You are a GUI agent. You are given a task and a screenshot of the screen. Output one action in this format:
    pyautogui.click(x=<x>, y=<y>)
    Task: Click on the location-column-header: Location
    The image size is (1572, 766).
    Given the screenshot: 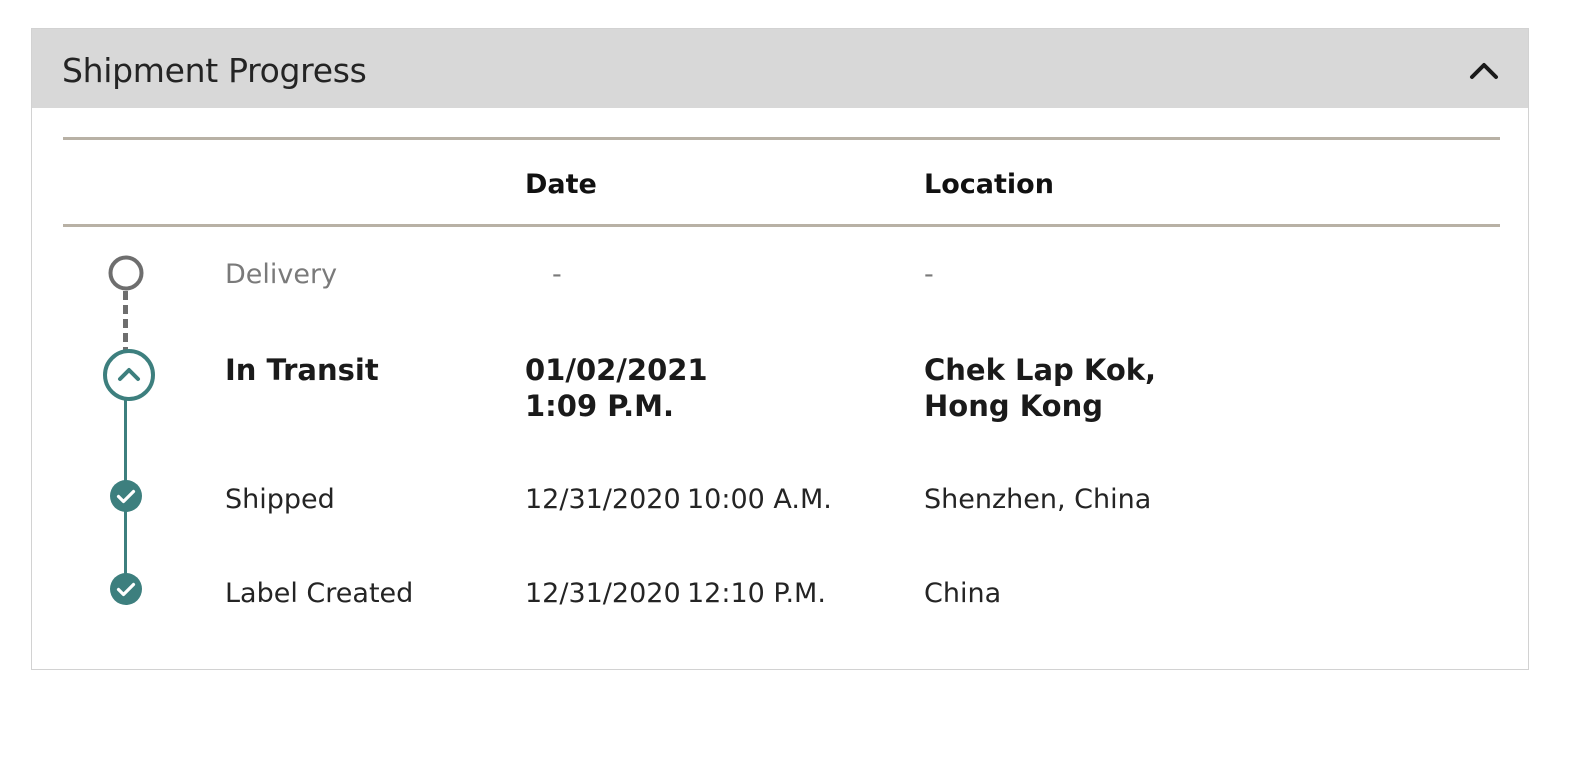 What is the action you would take?
    pyautogui.click(x=989, y=184)
    